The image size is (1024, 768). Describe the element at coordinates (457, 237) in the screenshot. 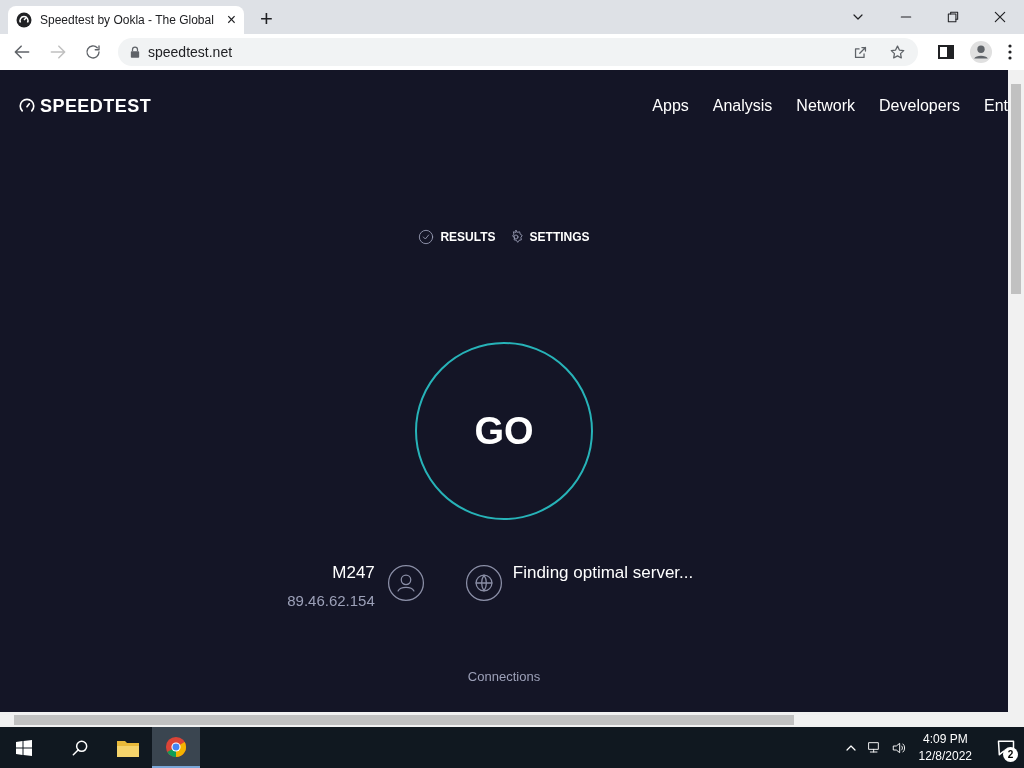

I see `results-link: RESULTS` at that location.